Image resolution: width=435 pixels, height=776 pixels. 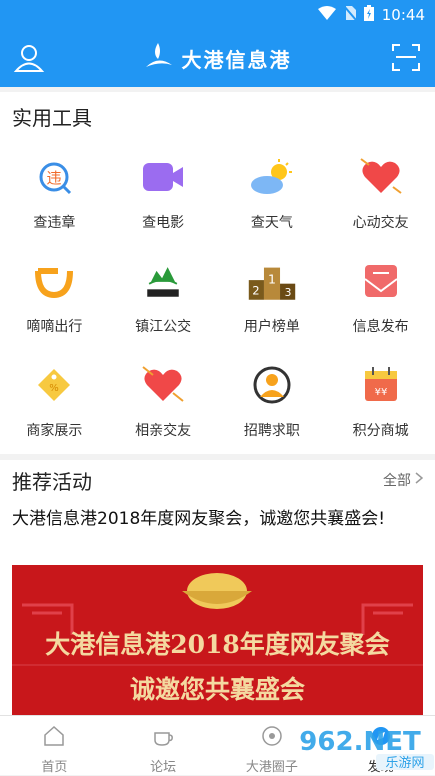 What do you see at coordinates (360, 742) in the screenshot?
I see `watermark-text: 962.NET` at bounding box center [360, 742].